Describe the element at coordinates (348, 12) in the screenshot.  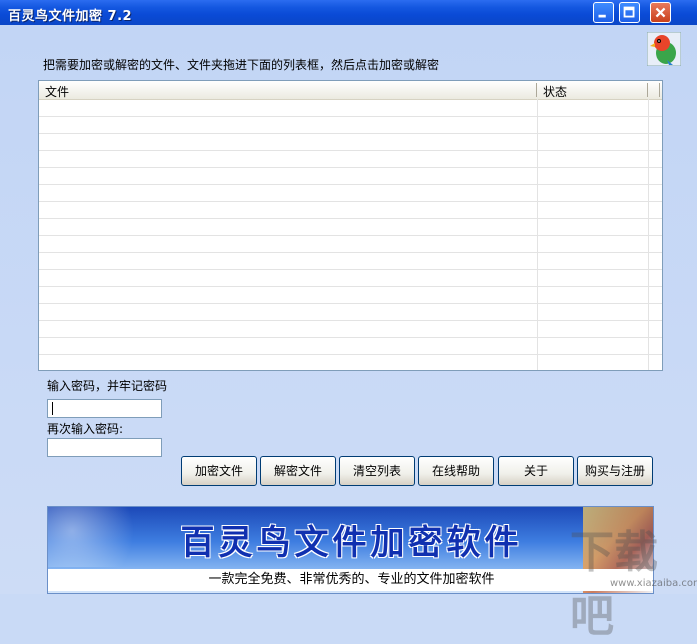
I see `title-bar: 百灵鸟文件加密 7.2` at that location.